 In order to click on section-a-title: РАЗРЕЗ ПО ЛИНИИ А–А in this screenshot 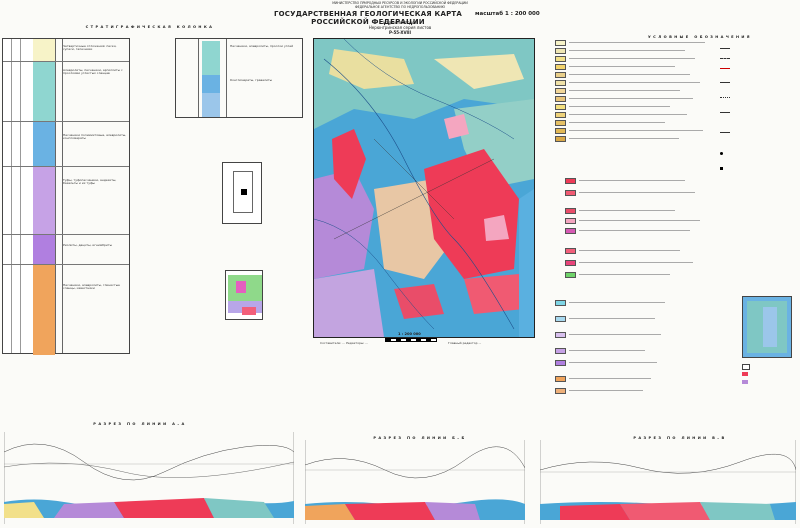, I will do `click(140, 424)`.